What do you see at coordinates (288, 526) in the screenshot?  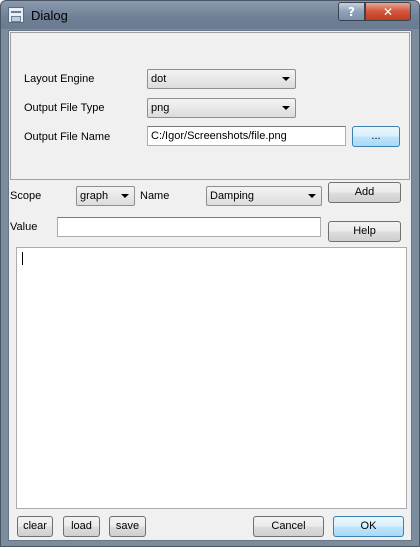 I see `cancel-button: Cancel` at bounding box center [288, 526].